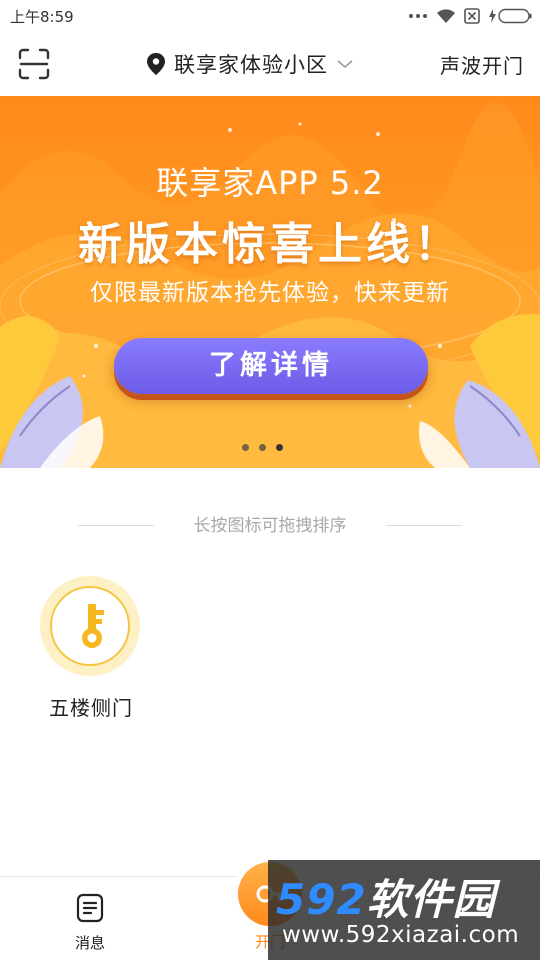 The width and height of the screenshot is (540, 960). I want to click on scan-icon, so click(34, 64).